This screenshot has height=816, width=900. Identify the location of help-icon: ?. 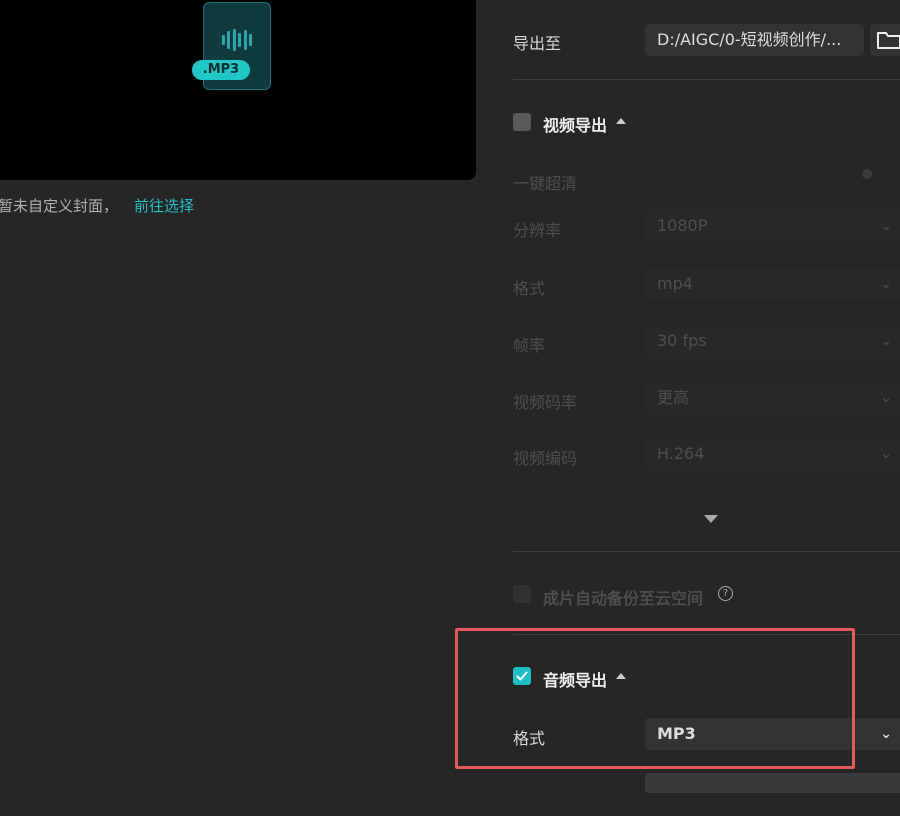
(725, 593).